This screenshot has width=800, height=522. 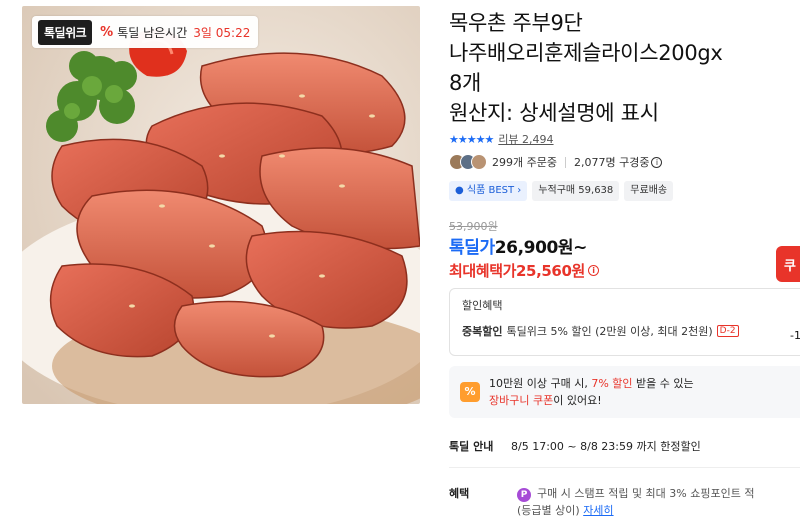 I want to click on percent-icon: %, so click(x=107, y=32).